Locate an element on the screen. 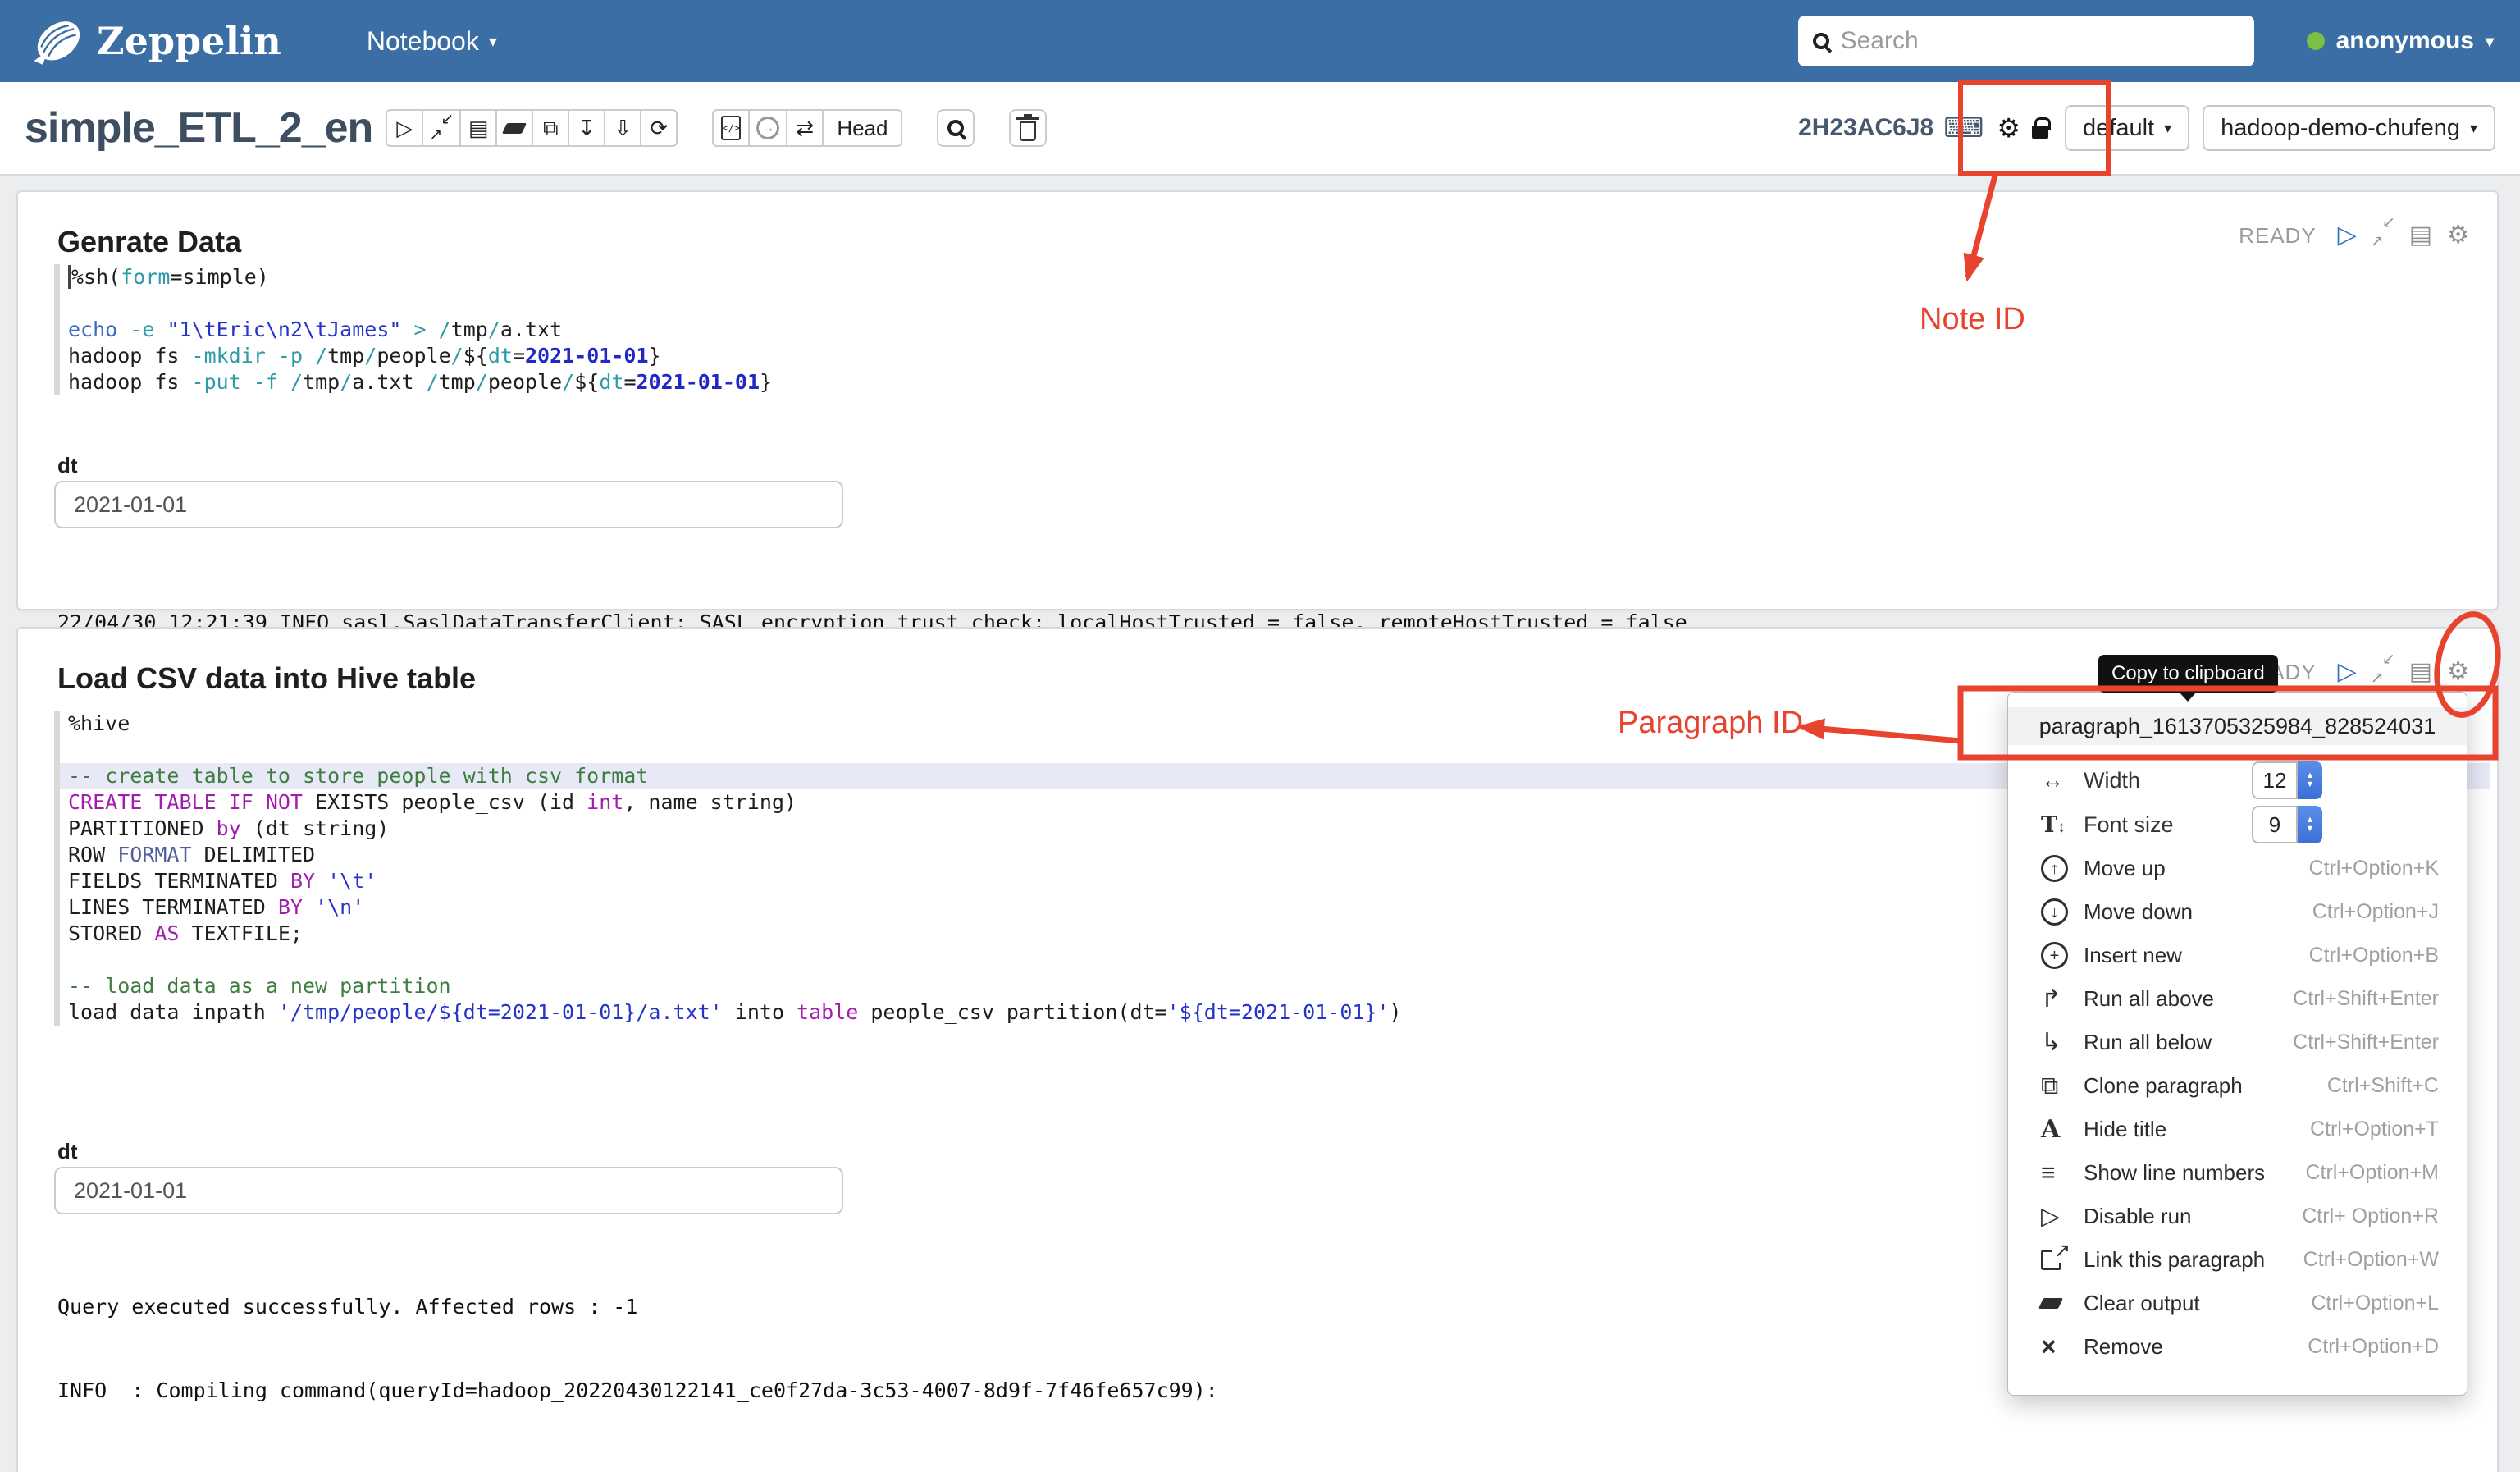 The image size is (2520, 1472). font-size-row: T↕ Font size 9 ▲ ▼ is located at coordinates (2237, 824).